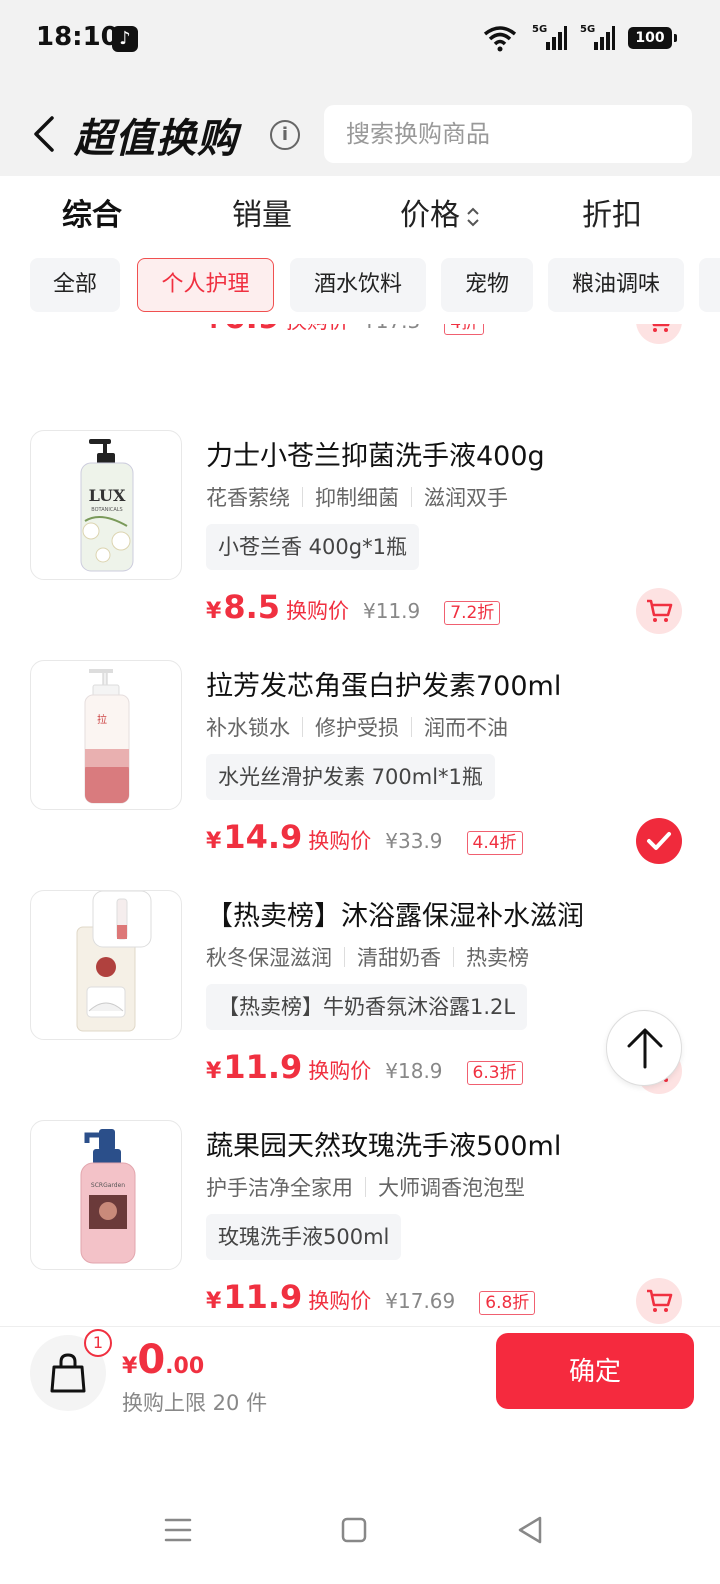 This screenshot has height=1584, width=720. What do you see at coordinates (106, 1195) in the screenshot?
I see `product-image: SCRGarden` at bounding box center [106, 1195].